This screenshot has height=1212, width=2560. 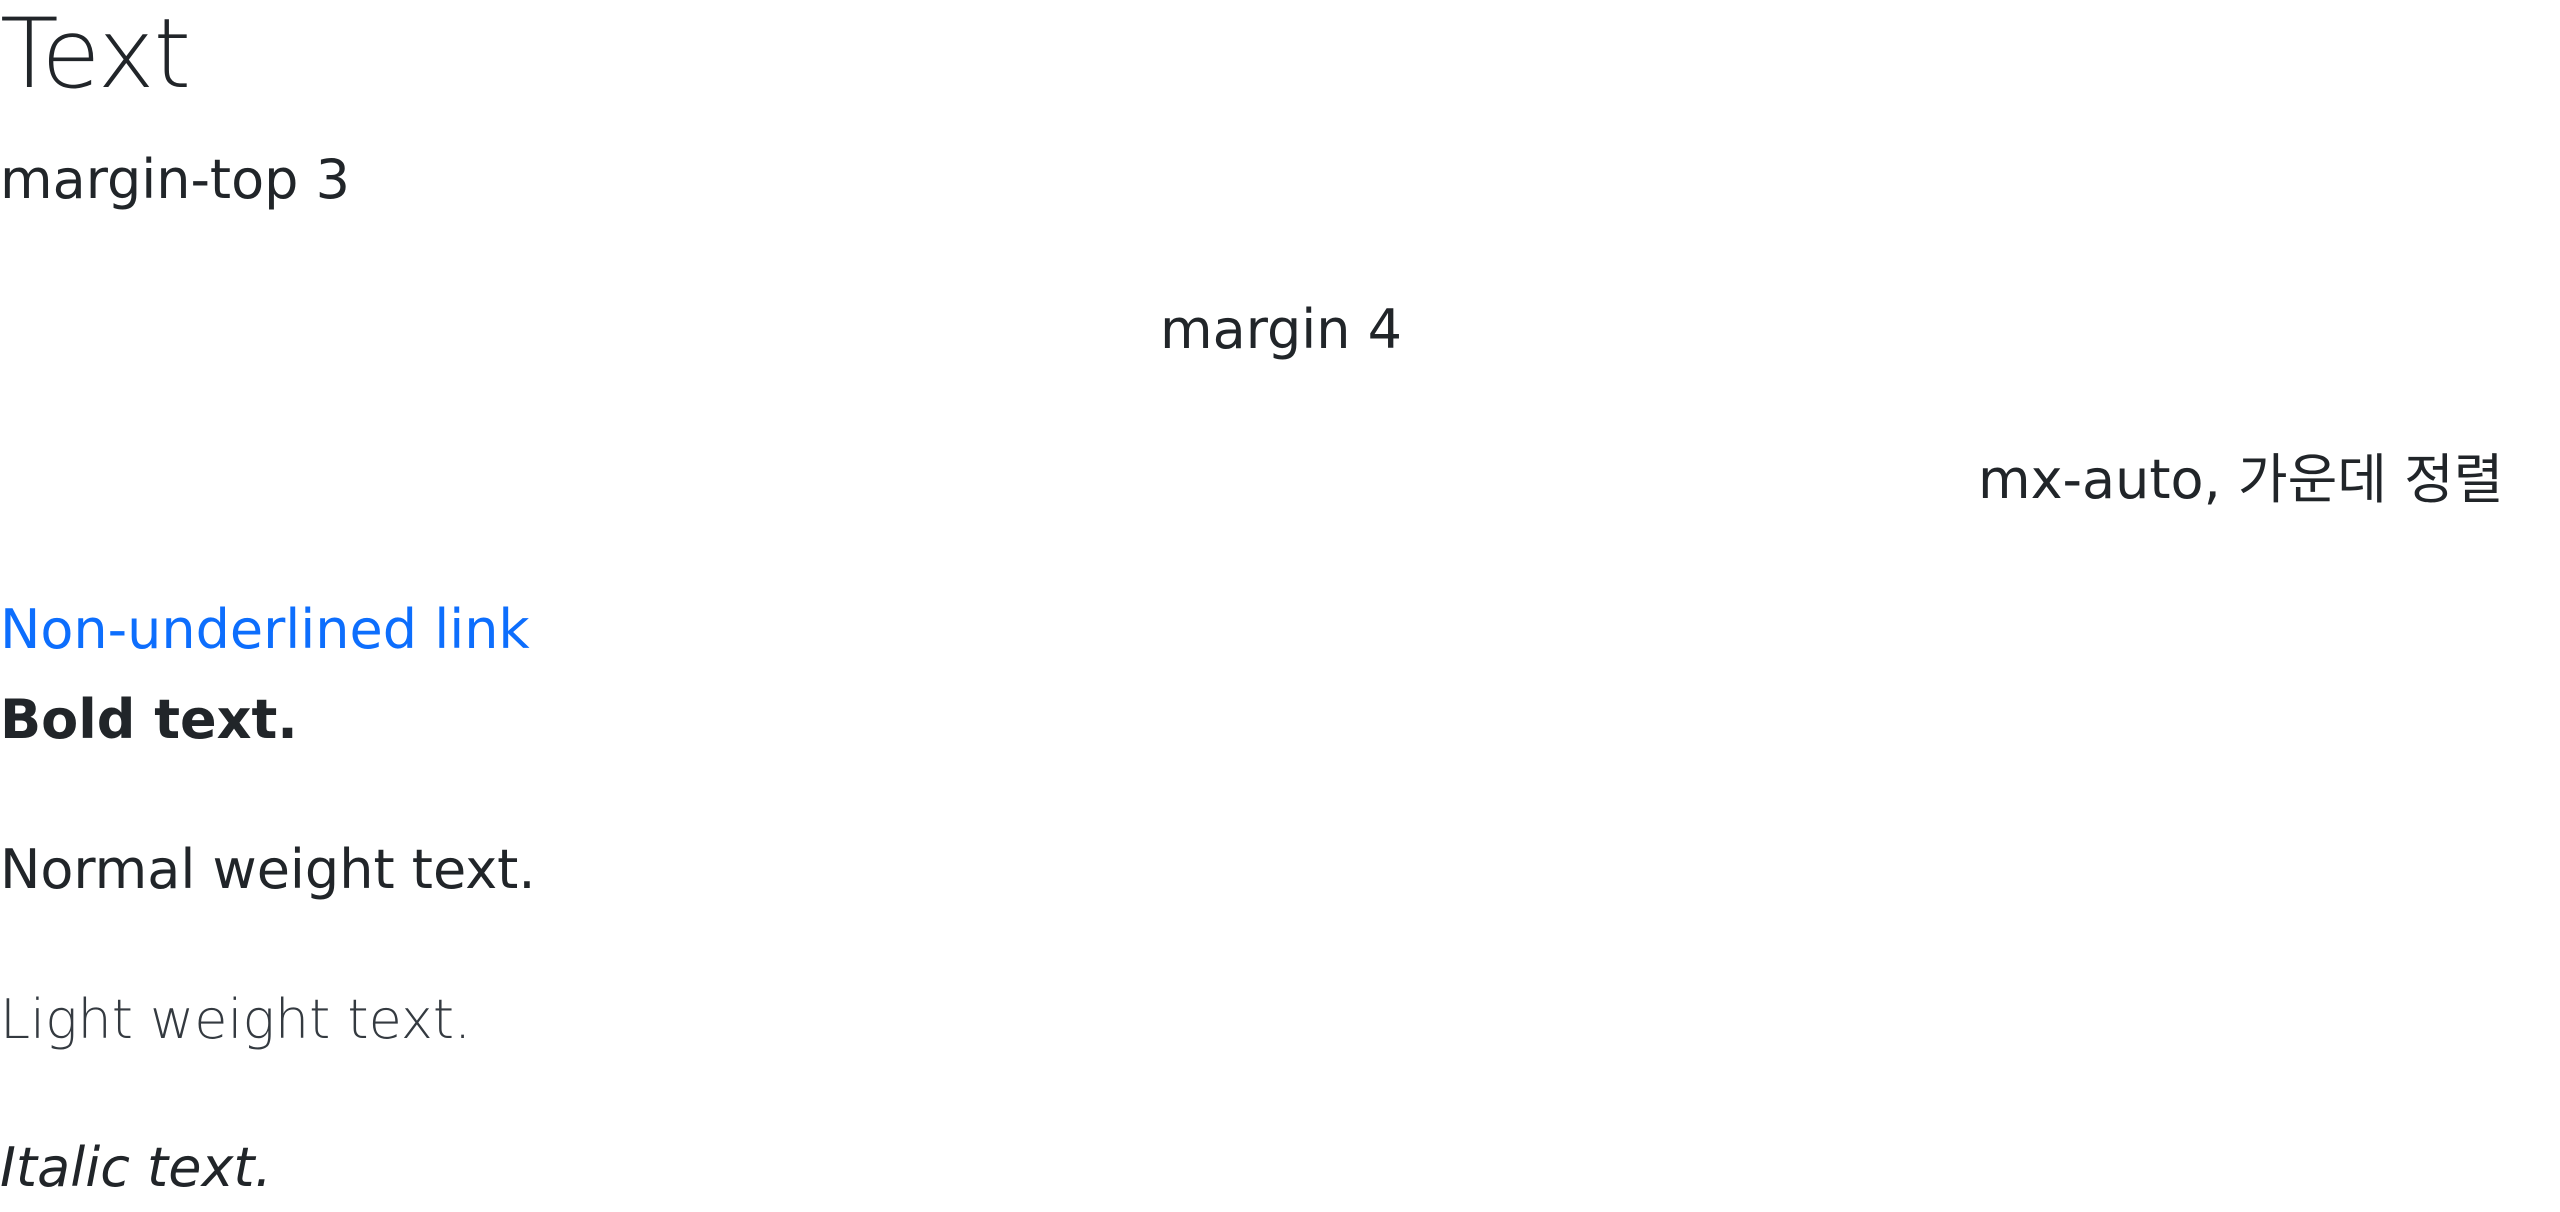 What do you see at coordinates (268, 869) in the screenshot?
I see `normal-weight-text: Normal weight text.` at bounding box center [268, 869].